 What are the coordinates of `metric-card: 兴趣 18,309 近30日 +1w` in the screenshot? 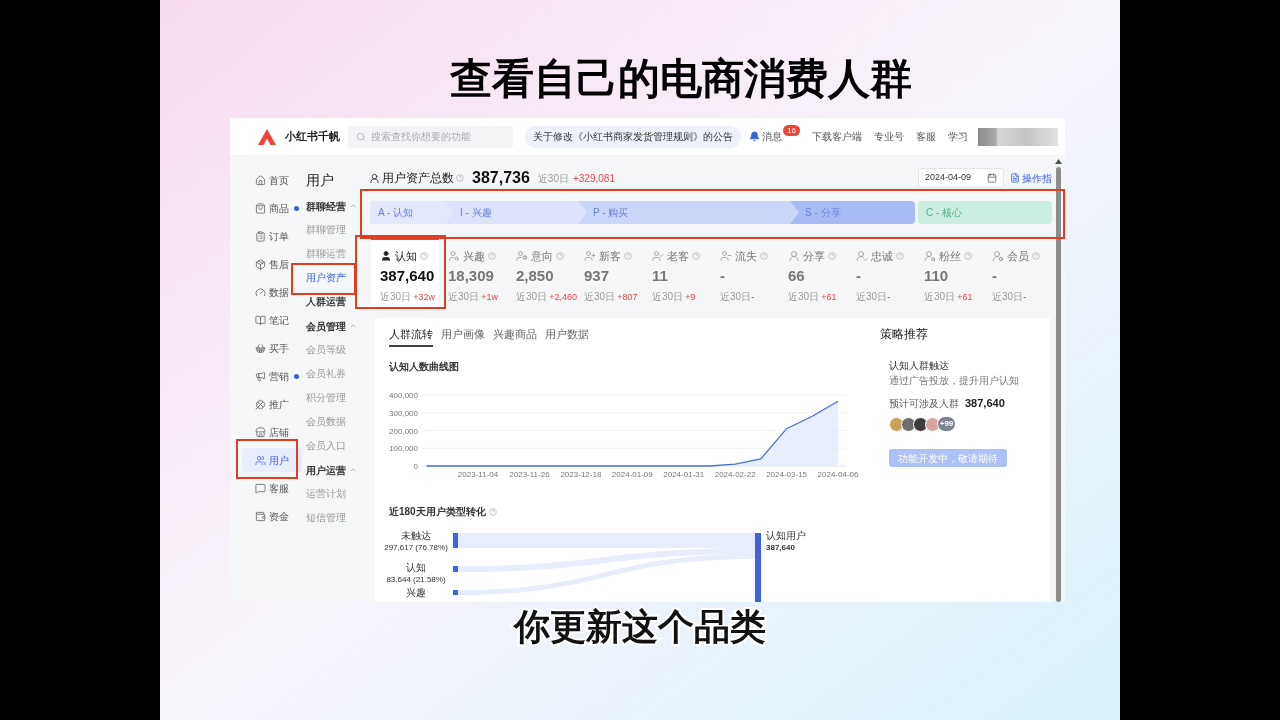 It's located at (473, 273).